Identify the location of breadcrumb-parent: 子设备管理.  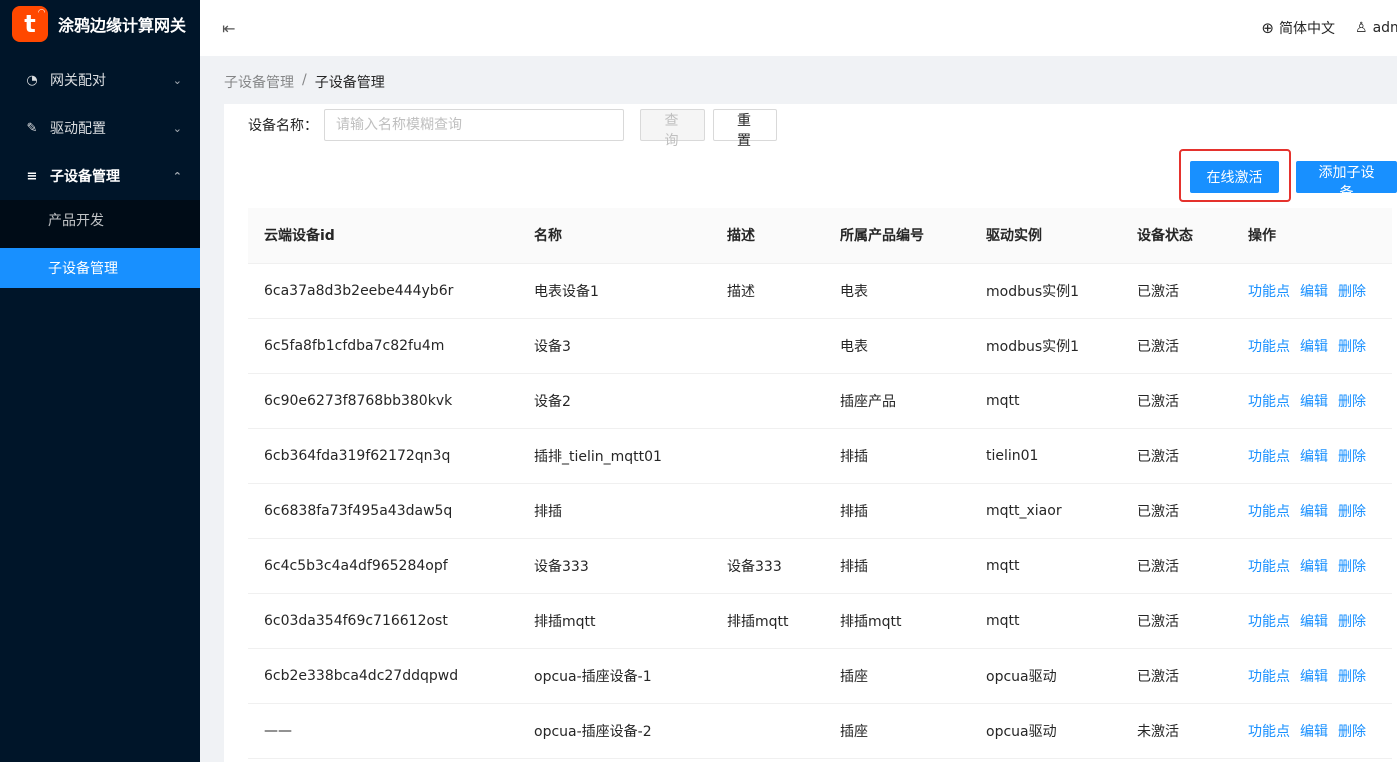
(259, 82).